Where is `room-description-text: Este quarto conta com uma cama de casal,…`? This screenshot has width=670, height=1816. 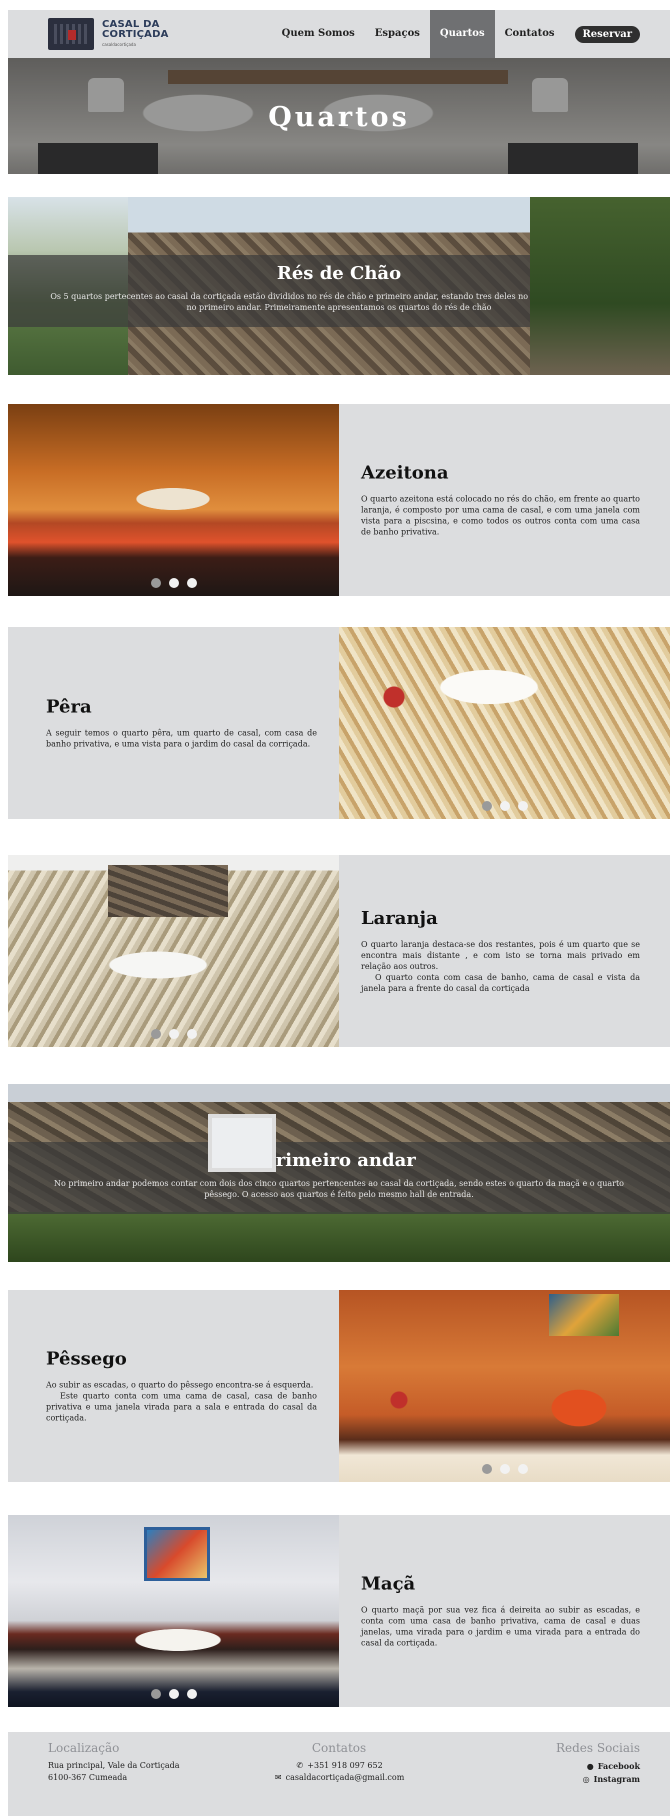 room-description-text: Este quarto conta com uma cama de casal,… is located at coordinates (181, 1407).